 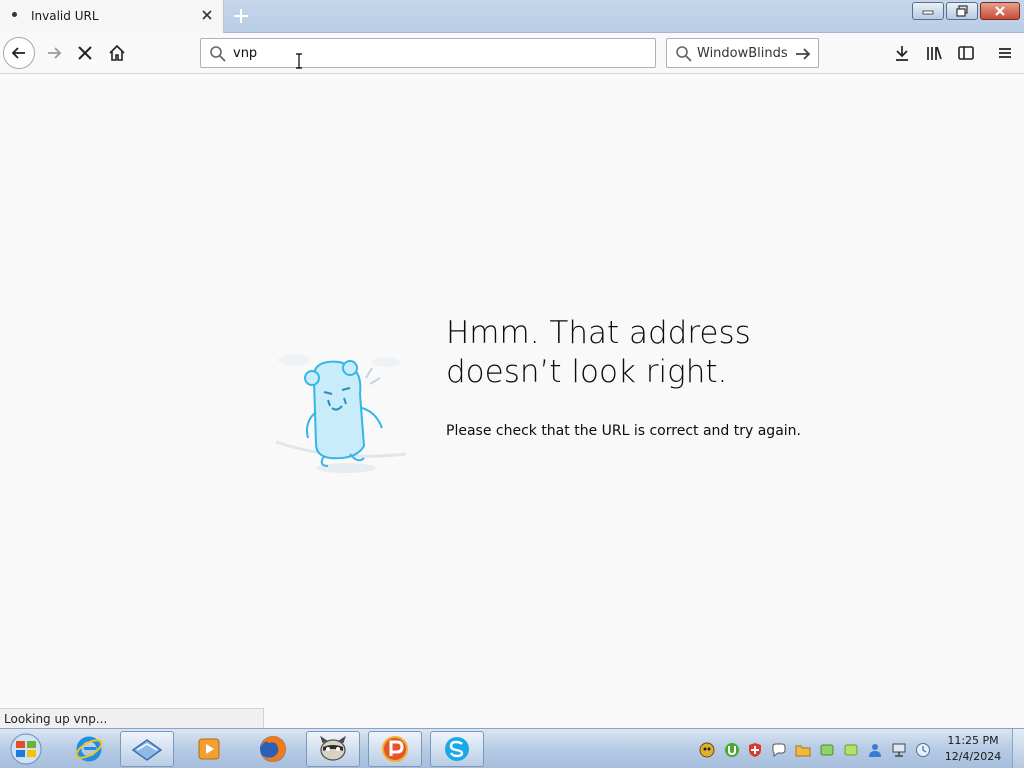 I want to click on tab-title: Invalid URL, so click(x=65, y=16).